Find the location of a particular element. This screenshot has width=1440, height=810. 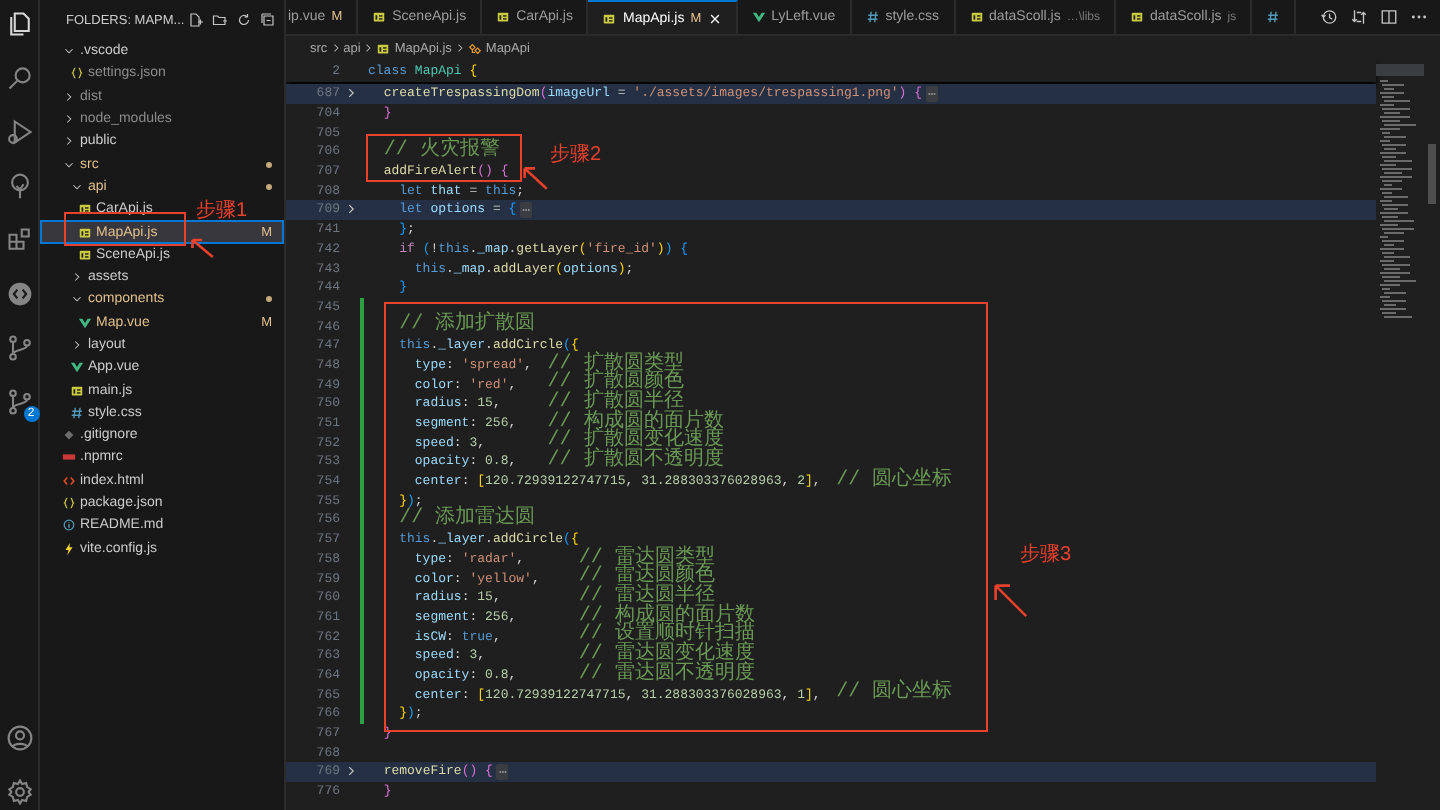

gitignore-file-icon is located at coordinates (69, 435).